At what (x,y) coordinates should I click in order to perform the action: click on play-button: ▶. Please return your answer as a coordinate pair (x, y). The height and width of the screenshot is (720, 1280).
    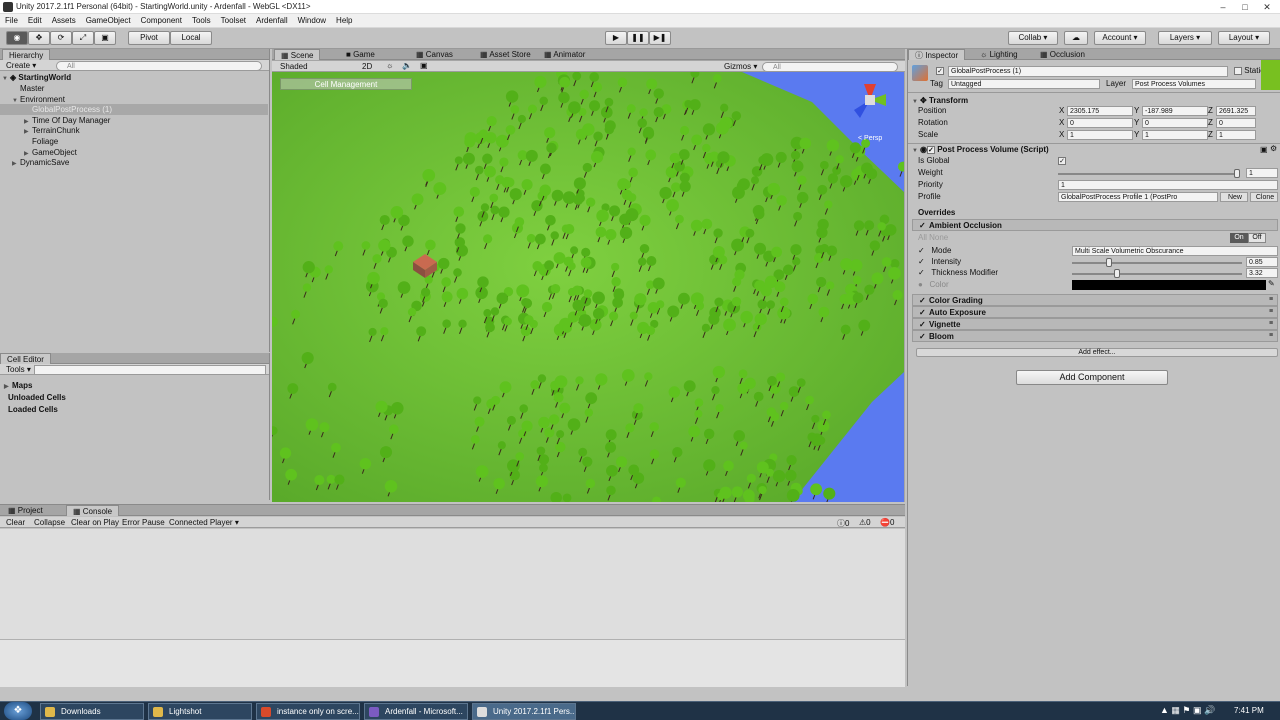
    Looking at the image, I should click on (616, 38).